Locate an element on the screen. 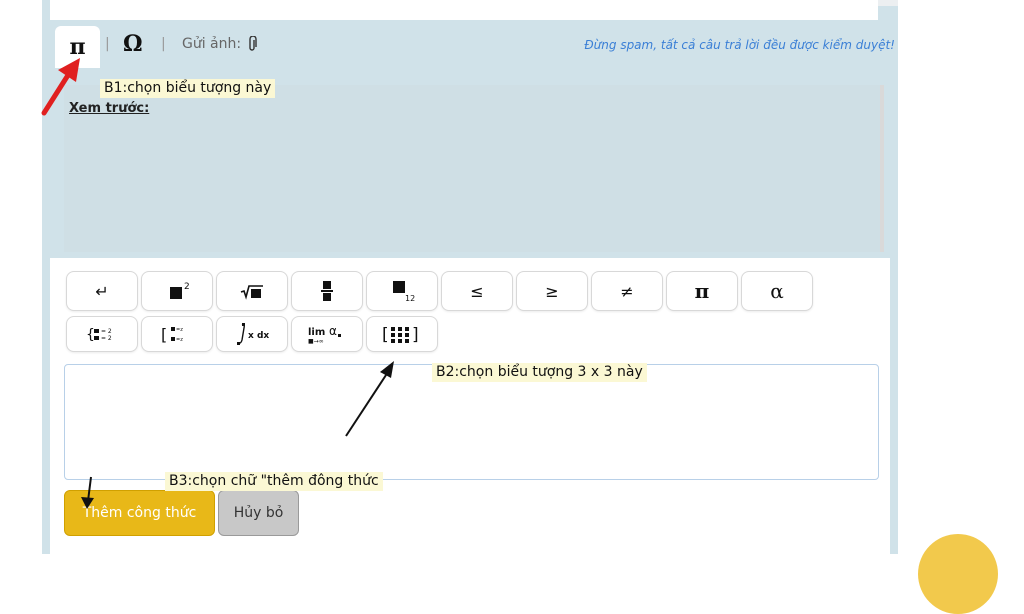 The width and height of the screenshot is (1024, 614). annotation-step-1: B1:chọn biểu tượng này is located at coordinates (188, 88).